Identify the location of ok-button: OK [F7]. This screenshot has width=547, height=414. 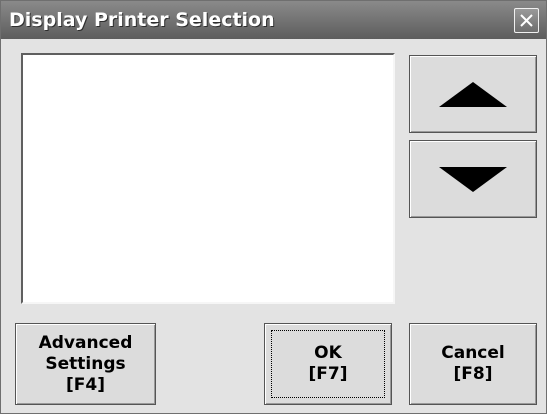
(328, 364).